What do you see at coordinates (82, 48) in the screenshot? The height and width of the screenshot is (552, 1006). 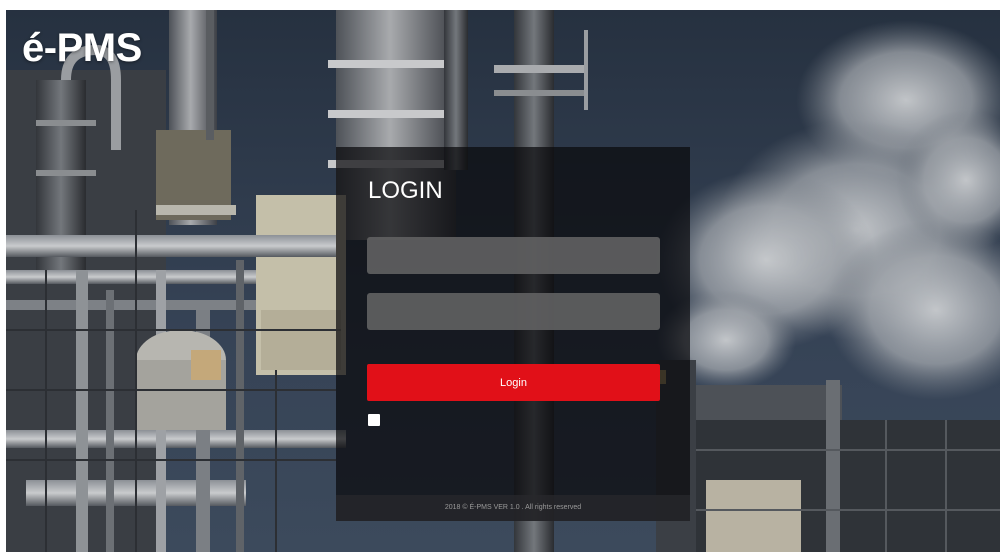 I see `app-logo: é-PMS` at bounding box center [82, 48].